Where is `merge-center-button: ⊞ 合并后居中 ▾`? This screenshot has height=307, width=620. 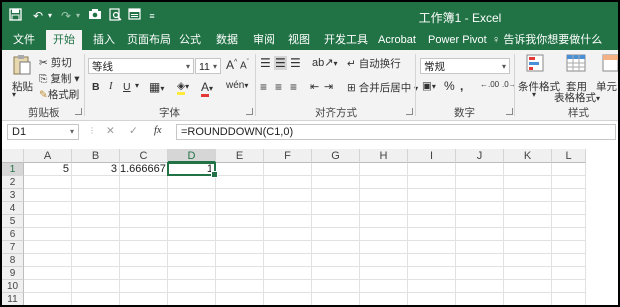 merge-center-button: ⊞ 合并后居中 ▾ is located at coordinates (382, 87).